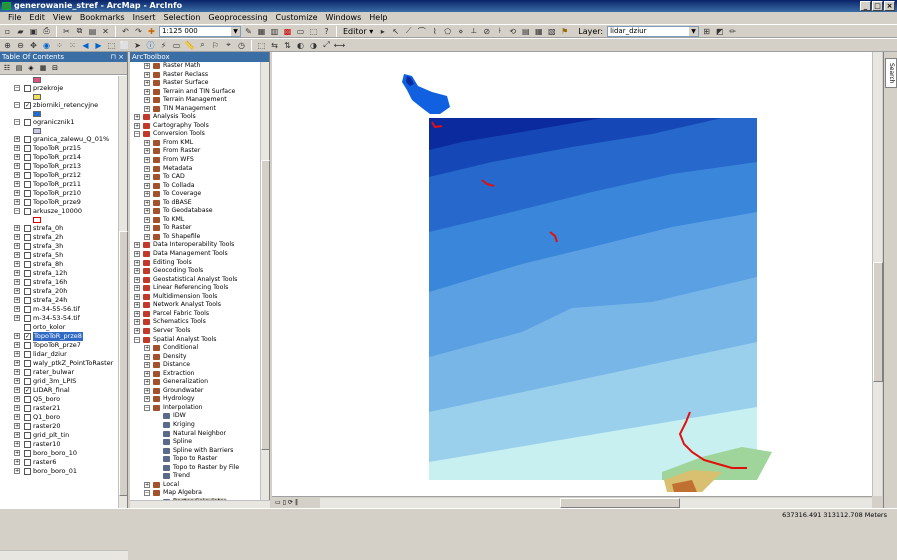 The width and height of the screenshot is (897, 560). Describe the element at coordinates (187, 305) in the screenshot. I see `tree-item-label: Network Analyst Tools` at that location.